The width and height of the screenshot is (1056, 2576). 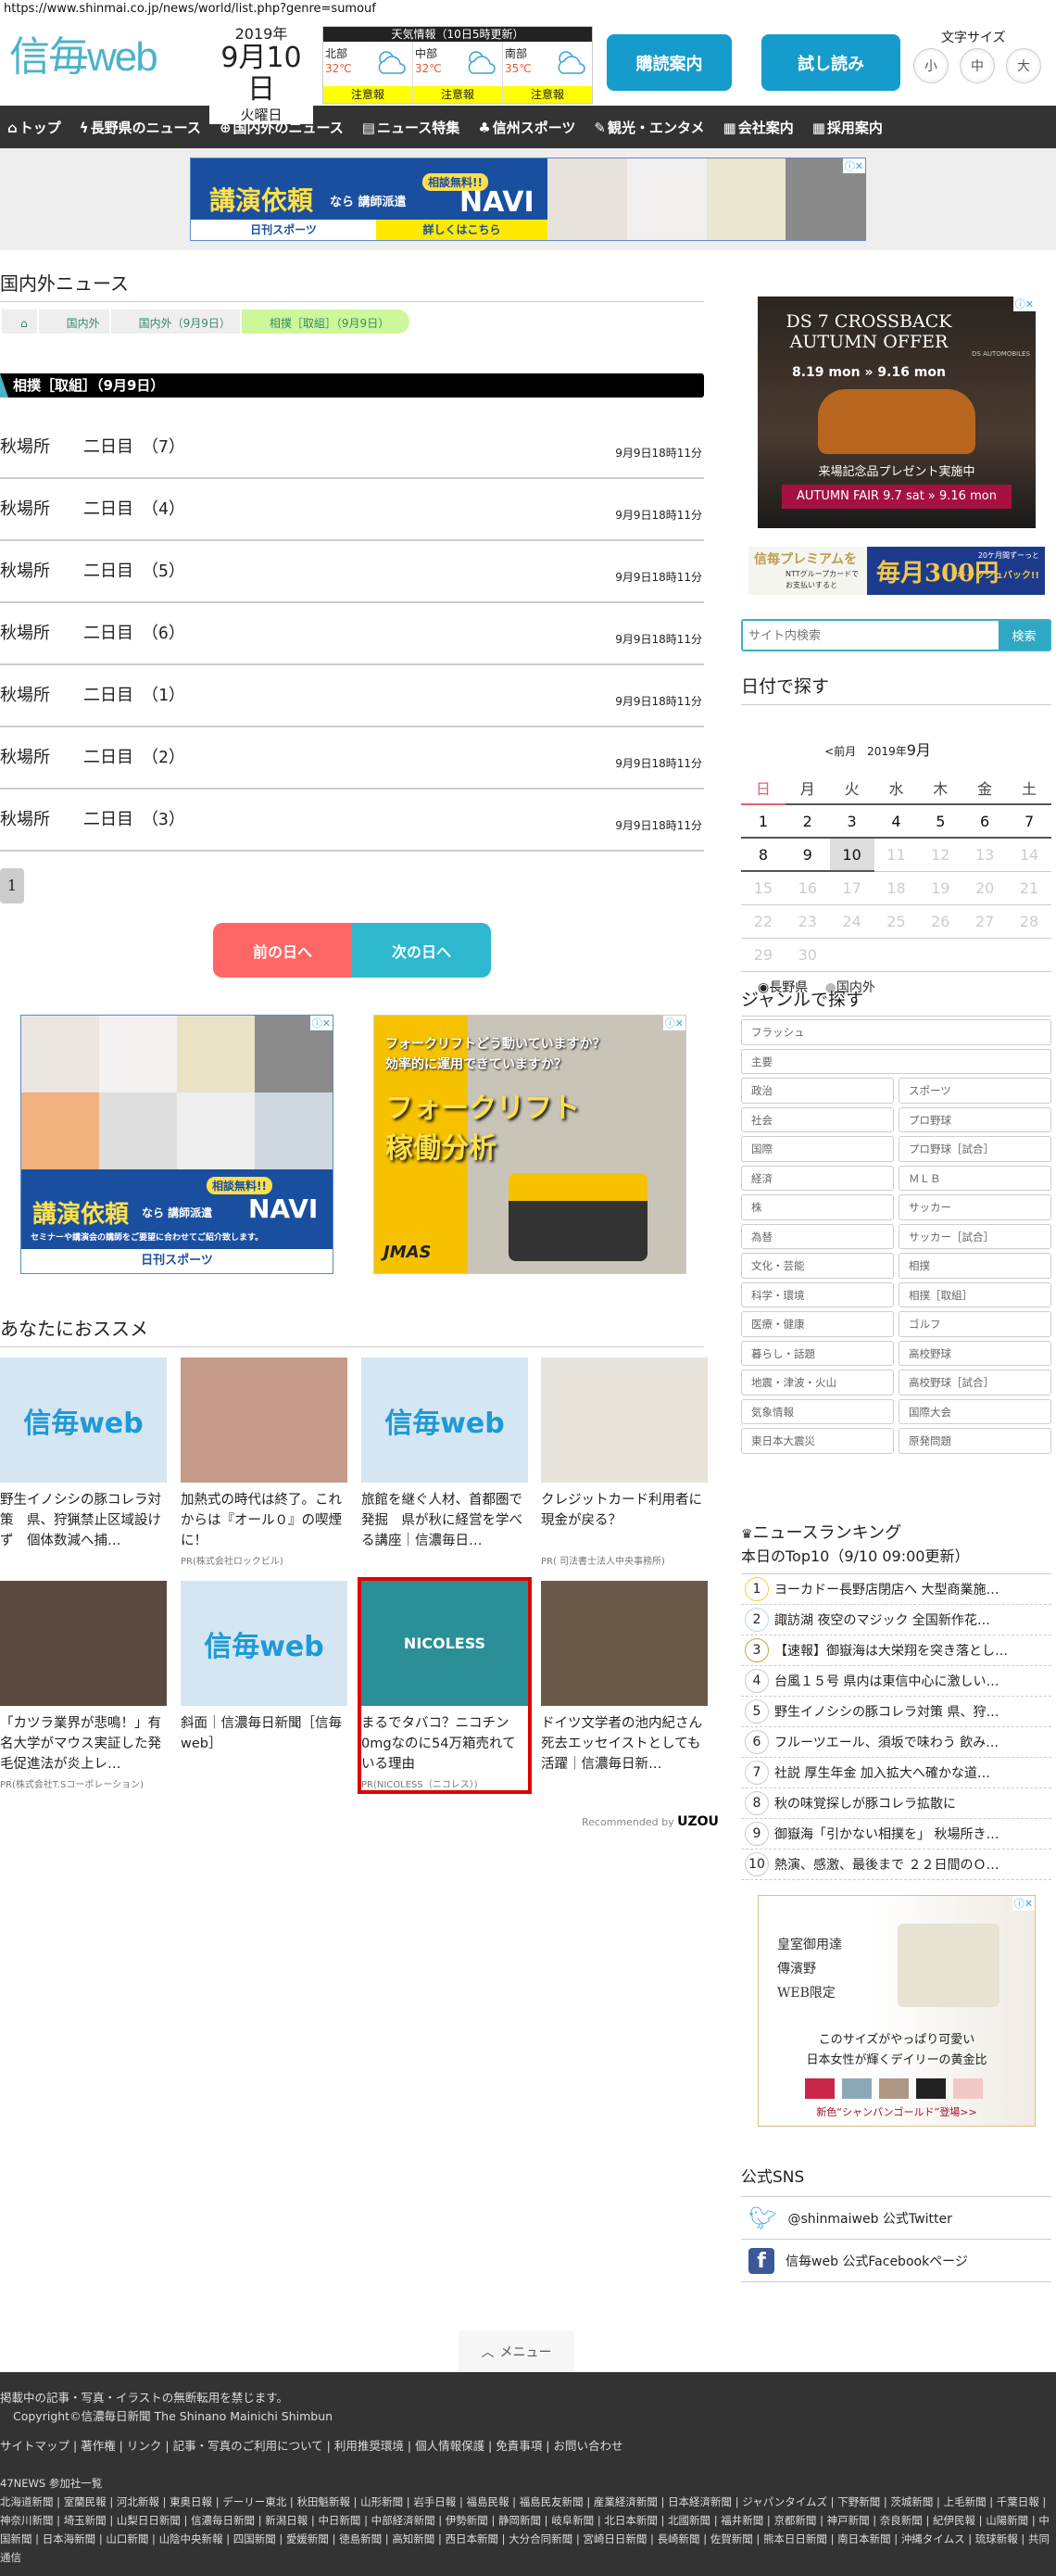 I want to click on recommend-text: クレジットカード利用者に現金が戻る？, so click(x=624, y=1521).